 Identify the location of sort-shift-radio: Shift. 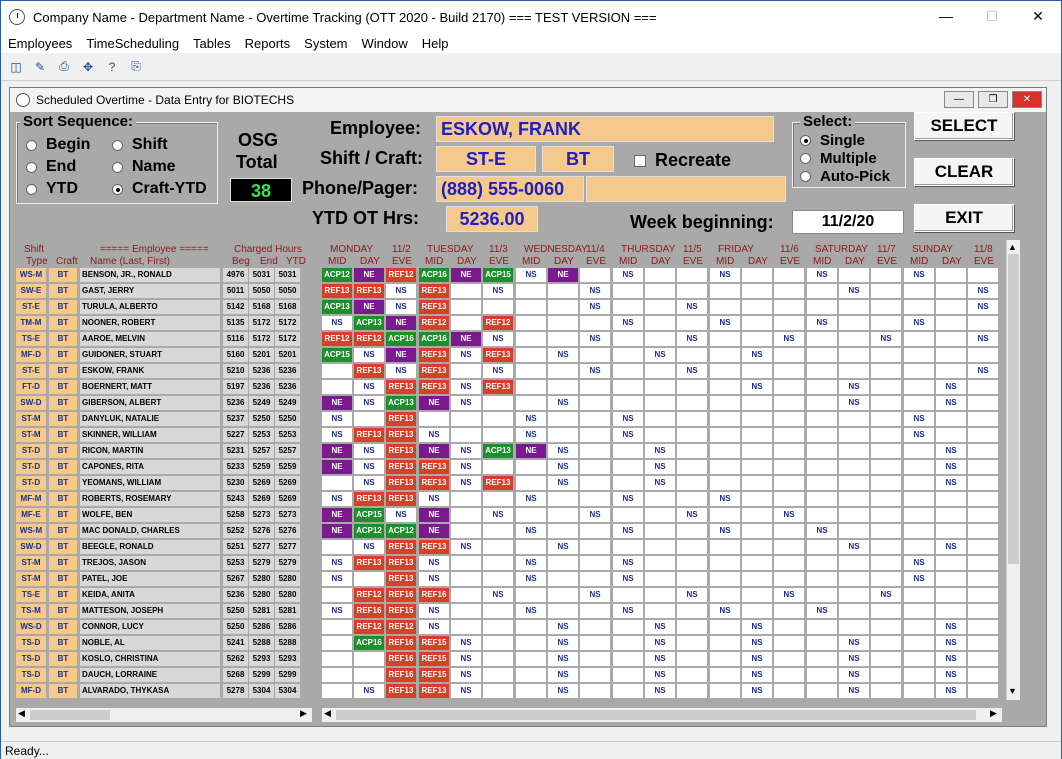
(140, 145).